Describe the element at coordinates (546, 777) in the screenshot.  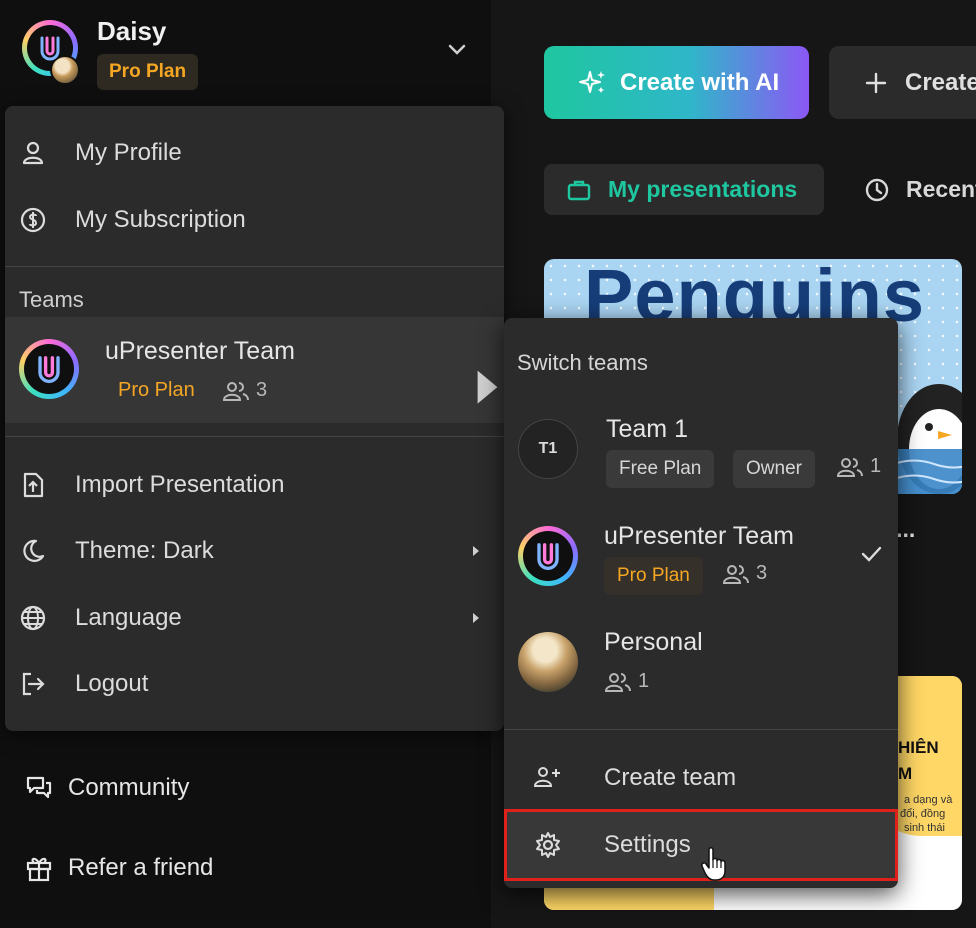
I see `add-users-icon` at that location.